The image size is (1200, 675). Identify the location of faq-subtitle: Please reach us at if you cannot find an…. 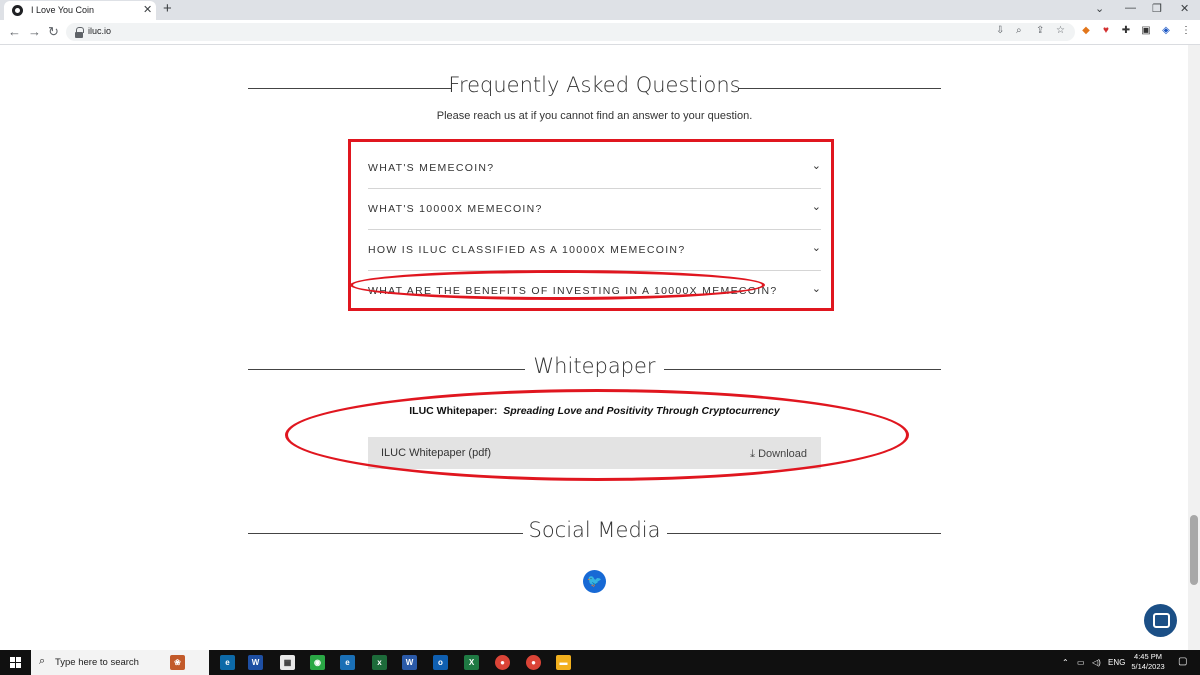
(594, 116).